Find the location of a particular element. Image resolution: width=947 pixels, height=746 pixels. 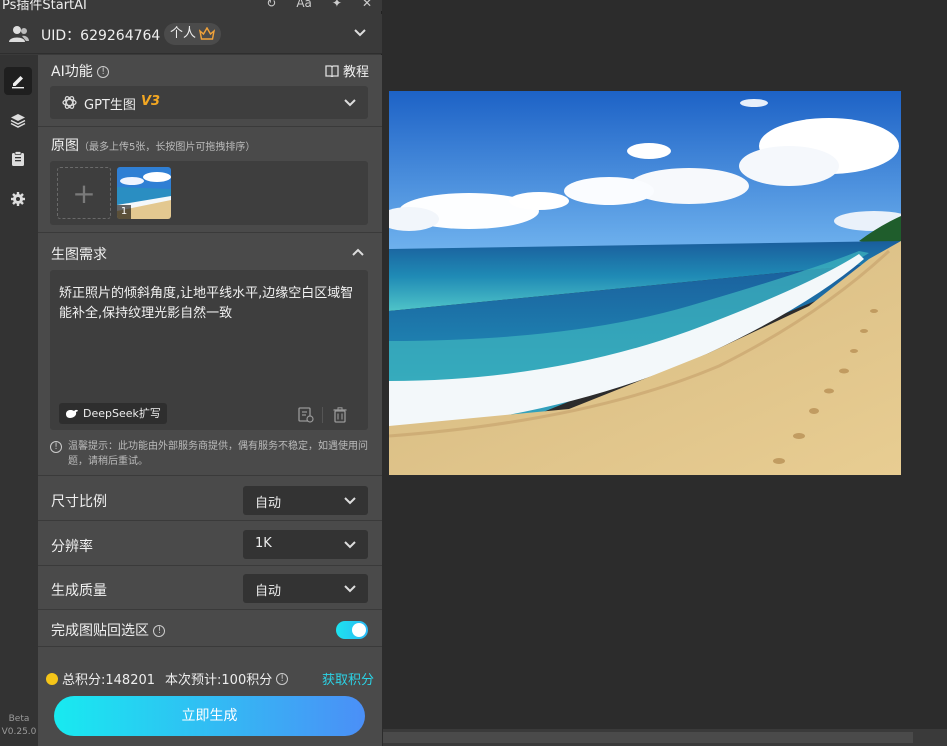

source-title-label: 原图 is located at coordinates (65, 146).